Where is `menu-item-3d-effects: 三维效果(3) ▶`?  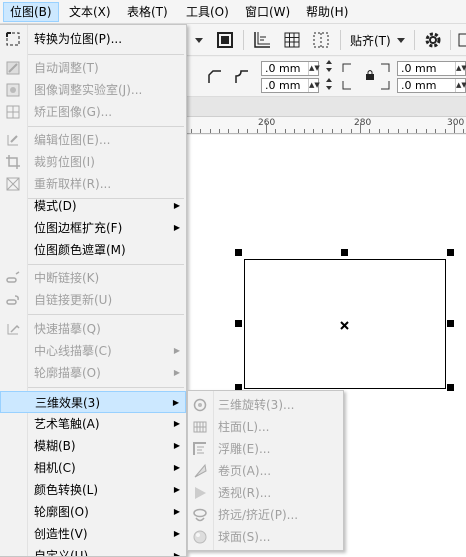 menu-item-3d-effects: 三维效果(3) ▶ is located at coordinates (93, 402).